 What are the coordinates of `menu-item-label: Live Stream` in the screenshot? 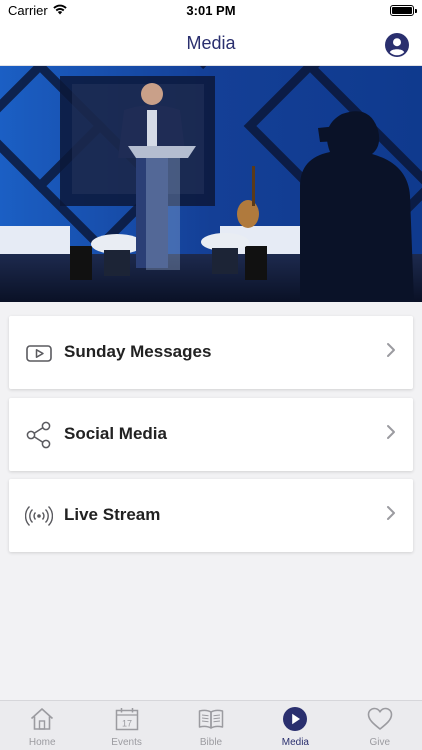 It's located at (112, 514).